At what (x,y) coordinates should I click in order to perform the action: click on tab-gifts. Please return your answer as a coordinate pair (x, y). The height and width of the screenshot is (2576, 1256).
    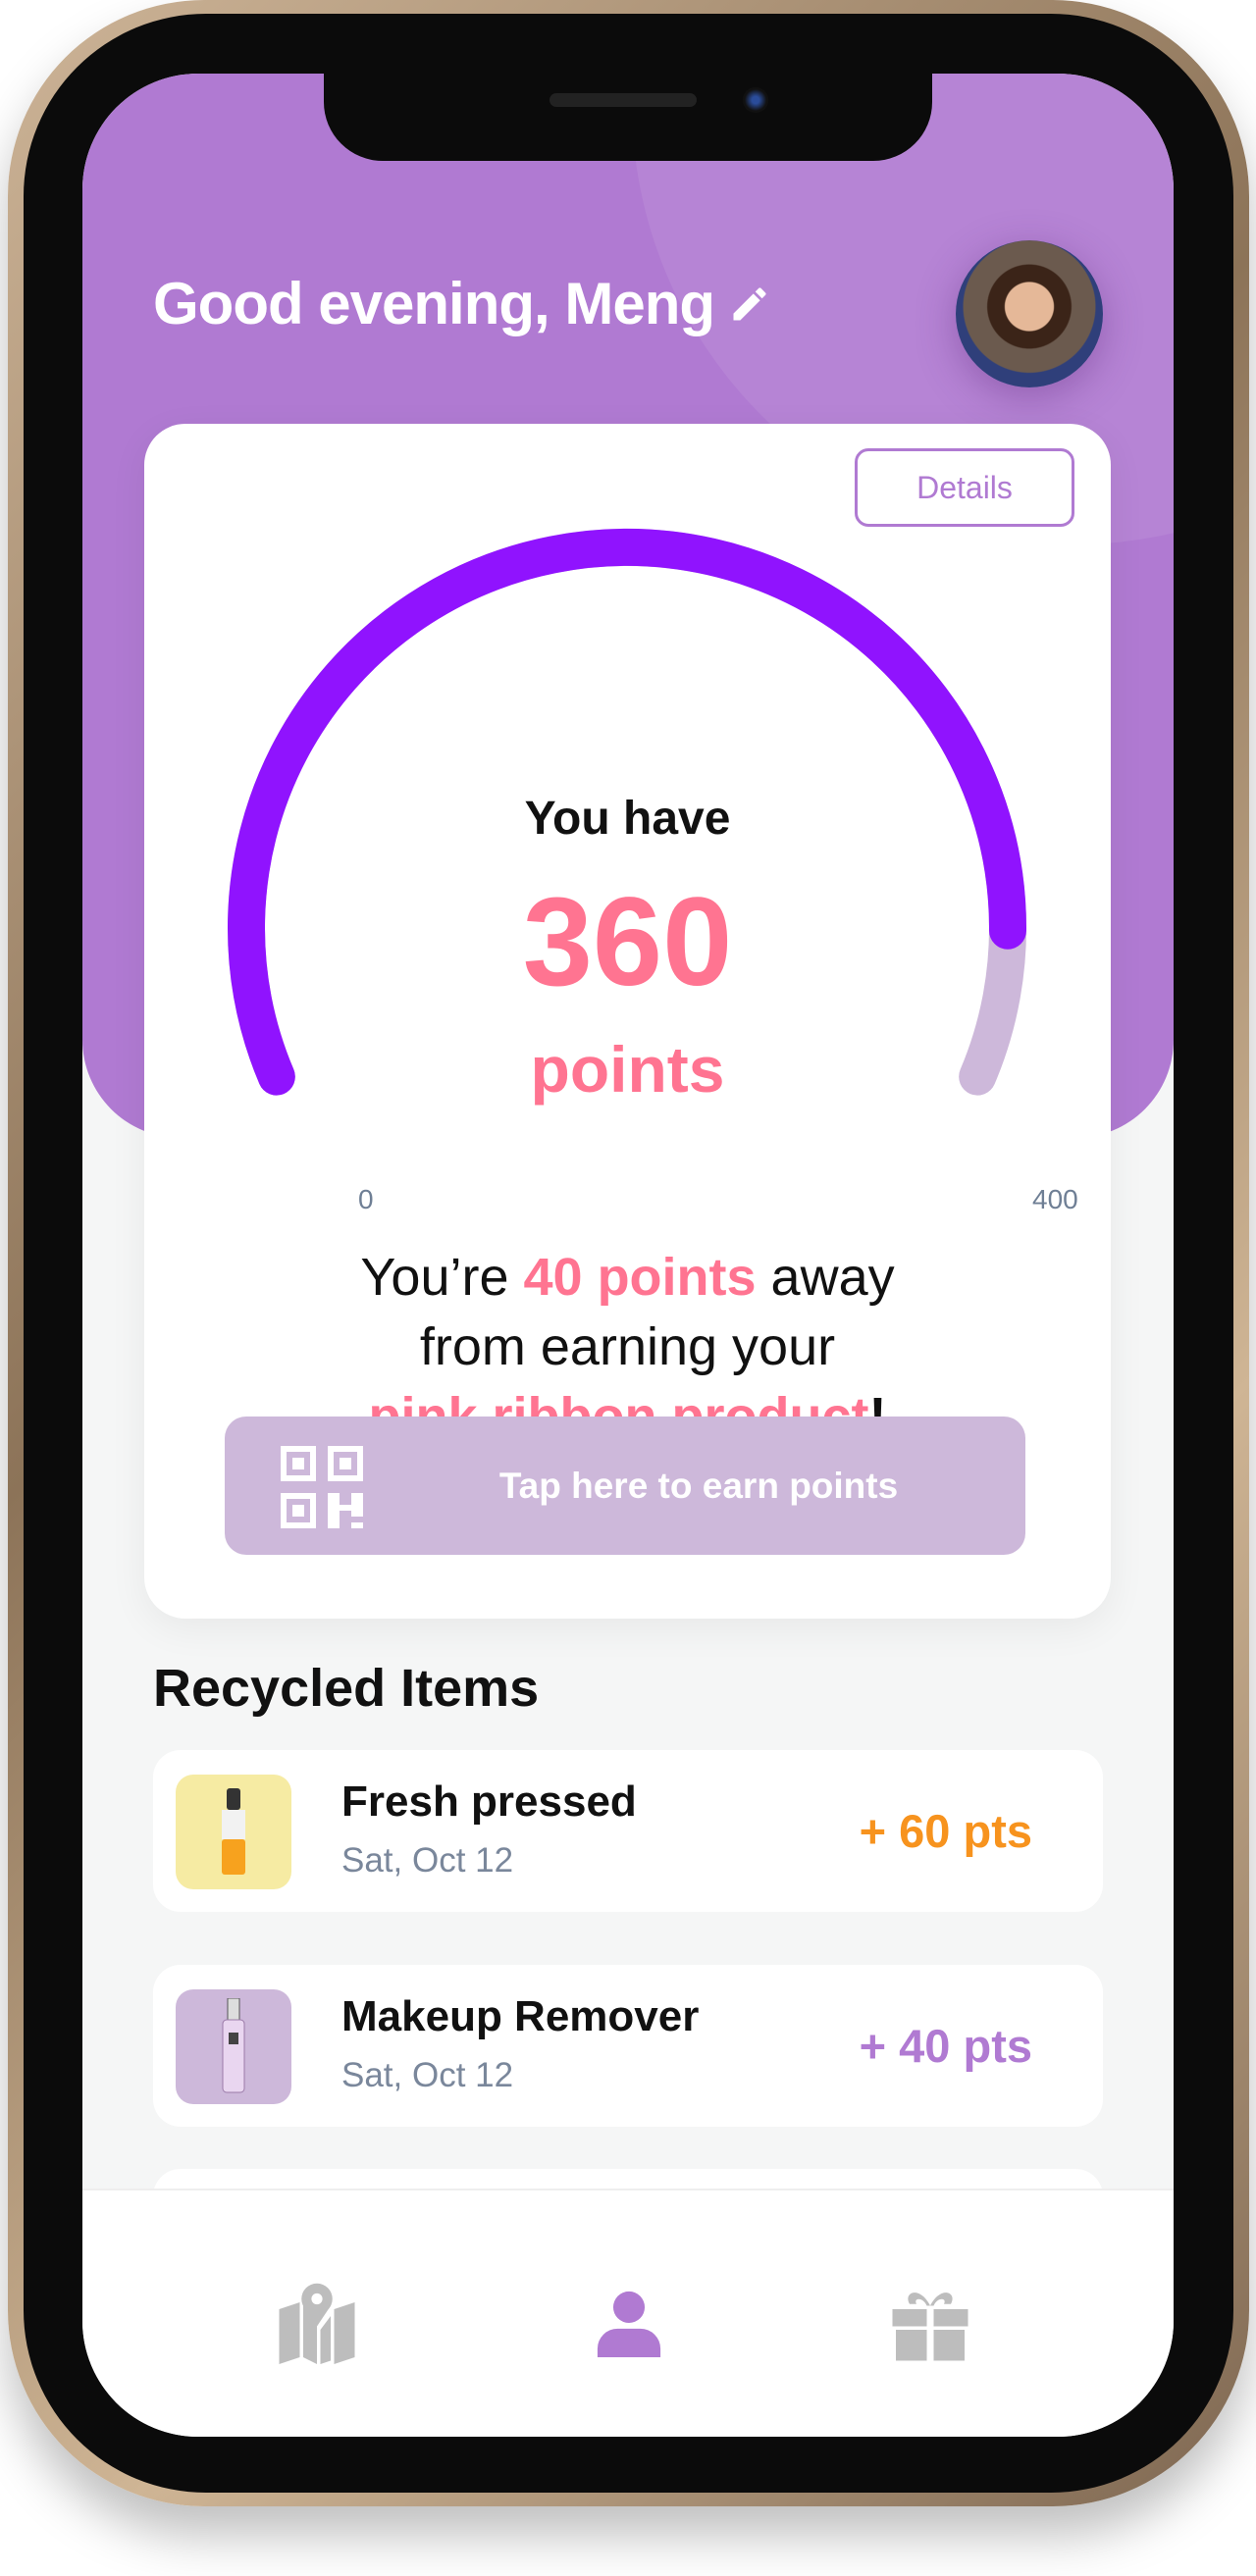
    Looking at the image, I should click on (930, 2323).